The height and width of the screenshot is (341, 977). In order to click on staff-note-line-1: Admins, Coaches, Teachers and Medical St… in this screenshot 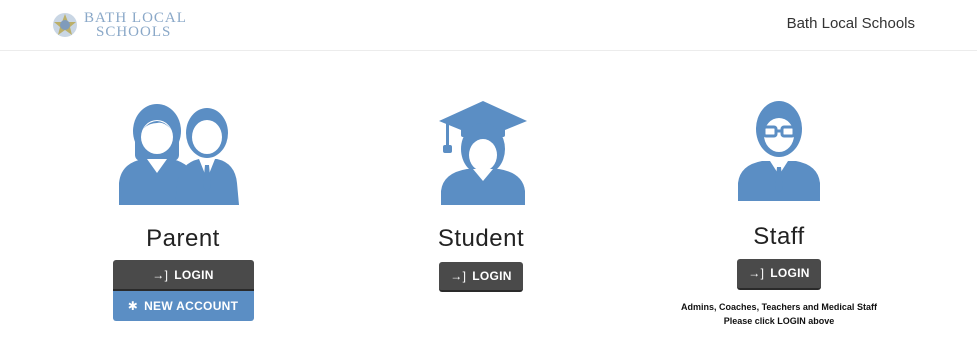, I will do `click(779, 307)`.